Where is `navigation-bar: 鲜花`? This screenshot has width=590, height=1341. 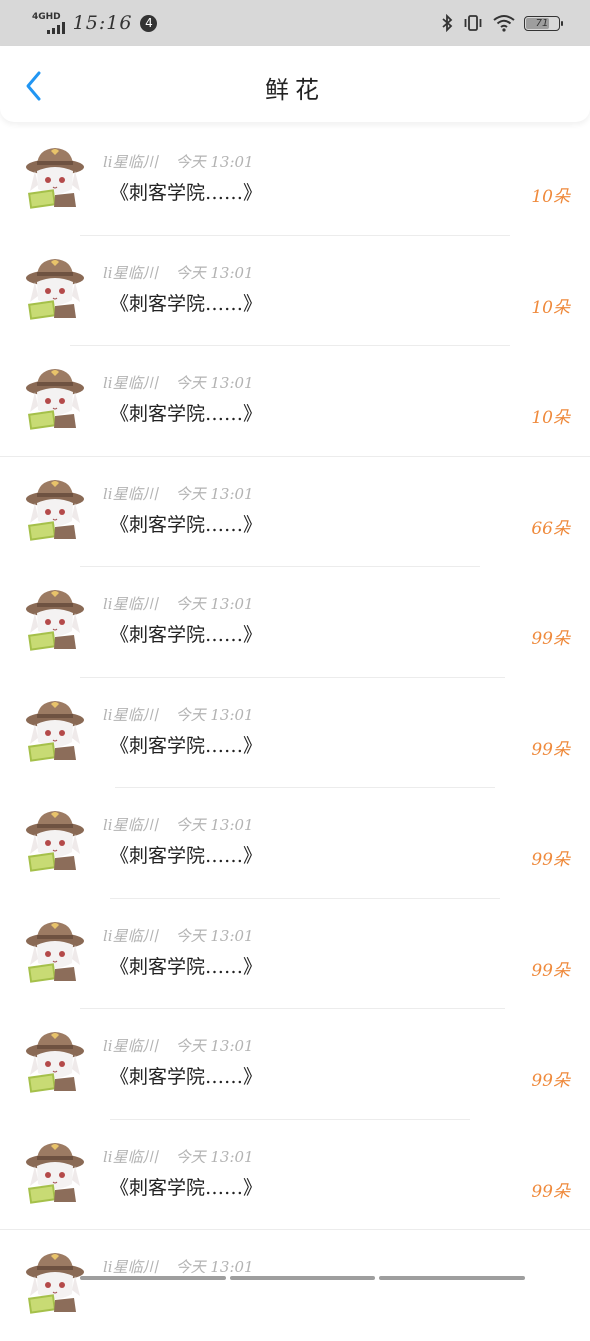
navigation-bar: 鲜花 is located at coordinates (295, 84).